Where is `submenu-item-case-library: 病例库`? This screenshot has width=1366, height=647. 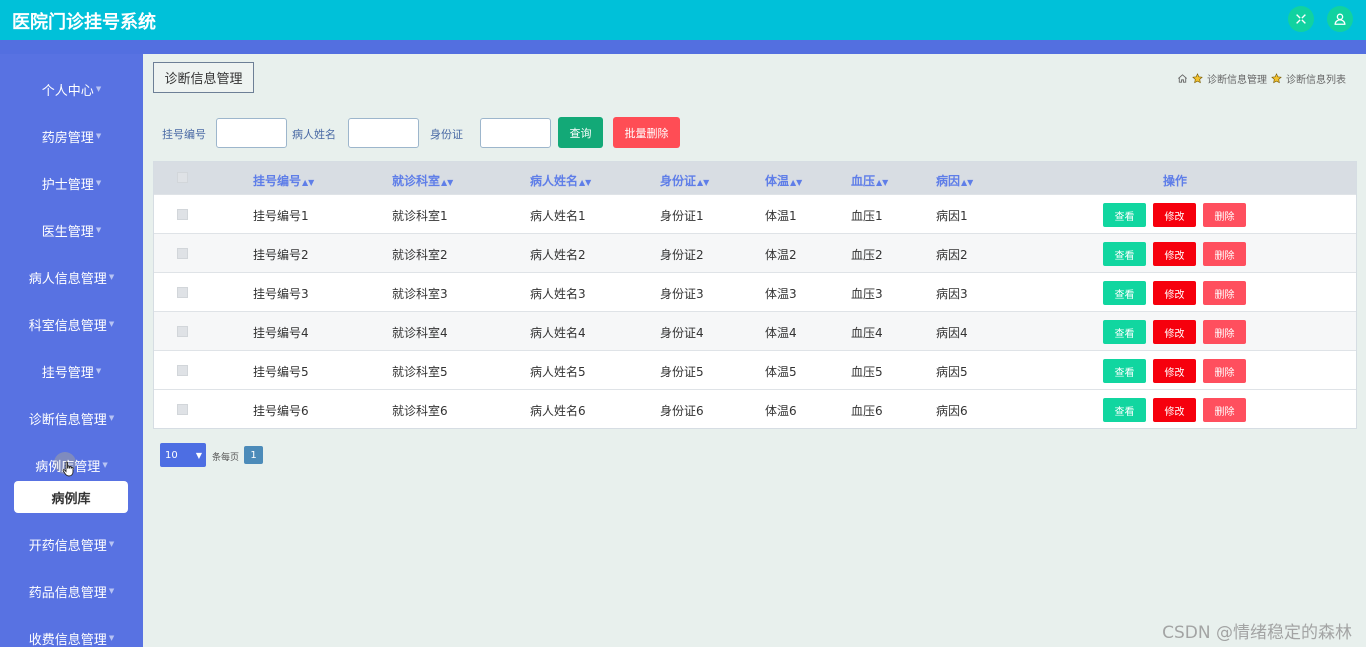
submenu-item-case-library: 病例库 is located at coordinates (71, 497).